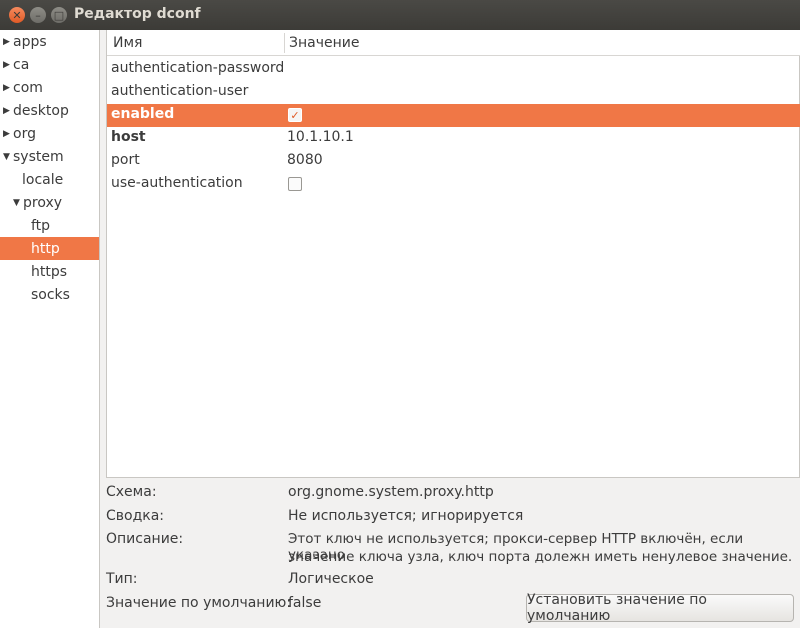 This screenshot has width=800, height=628. I want to click on summary-label: Сводка:, so click(135, 516).